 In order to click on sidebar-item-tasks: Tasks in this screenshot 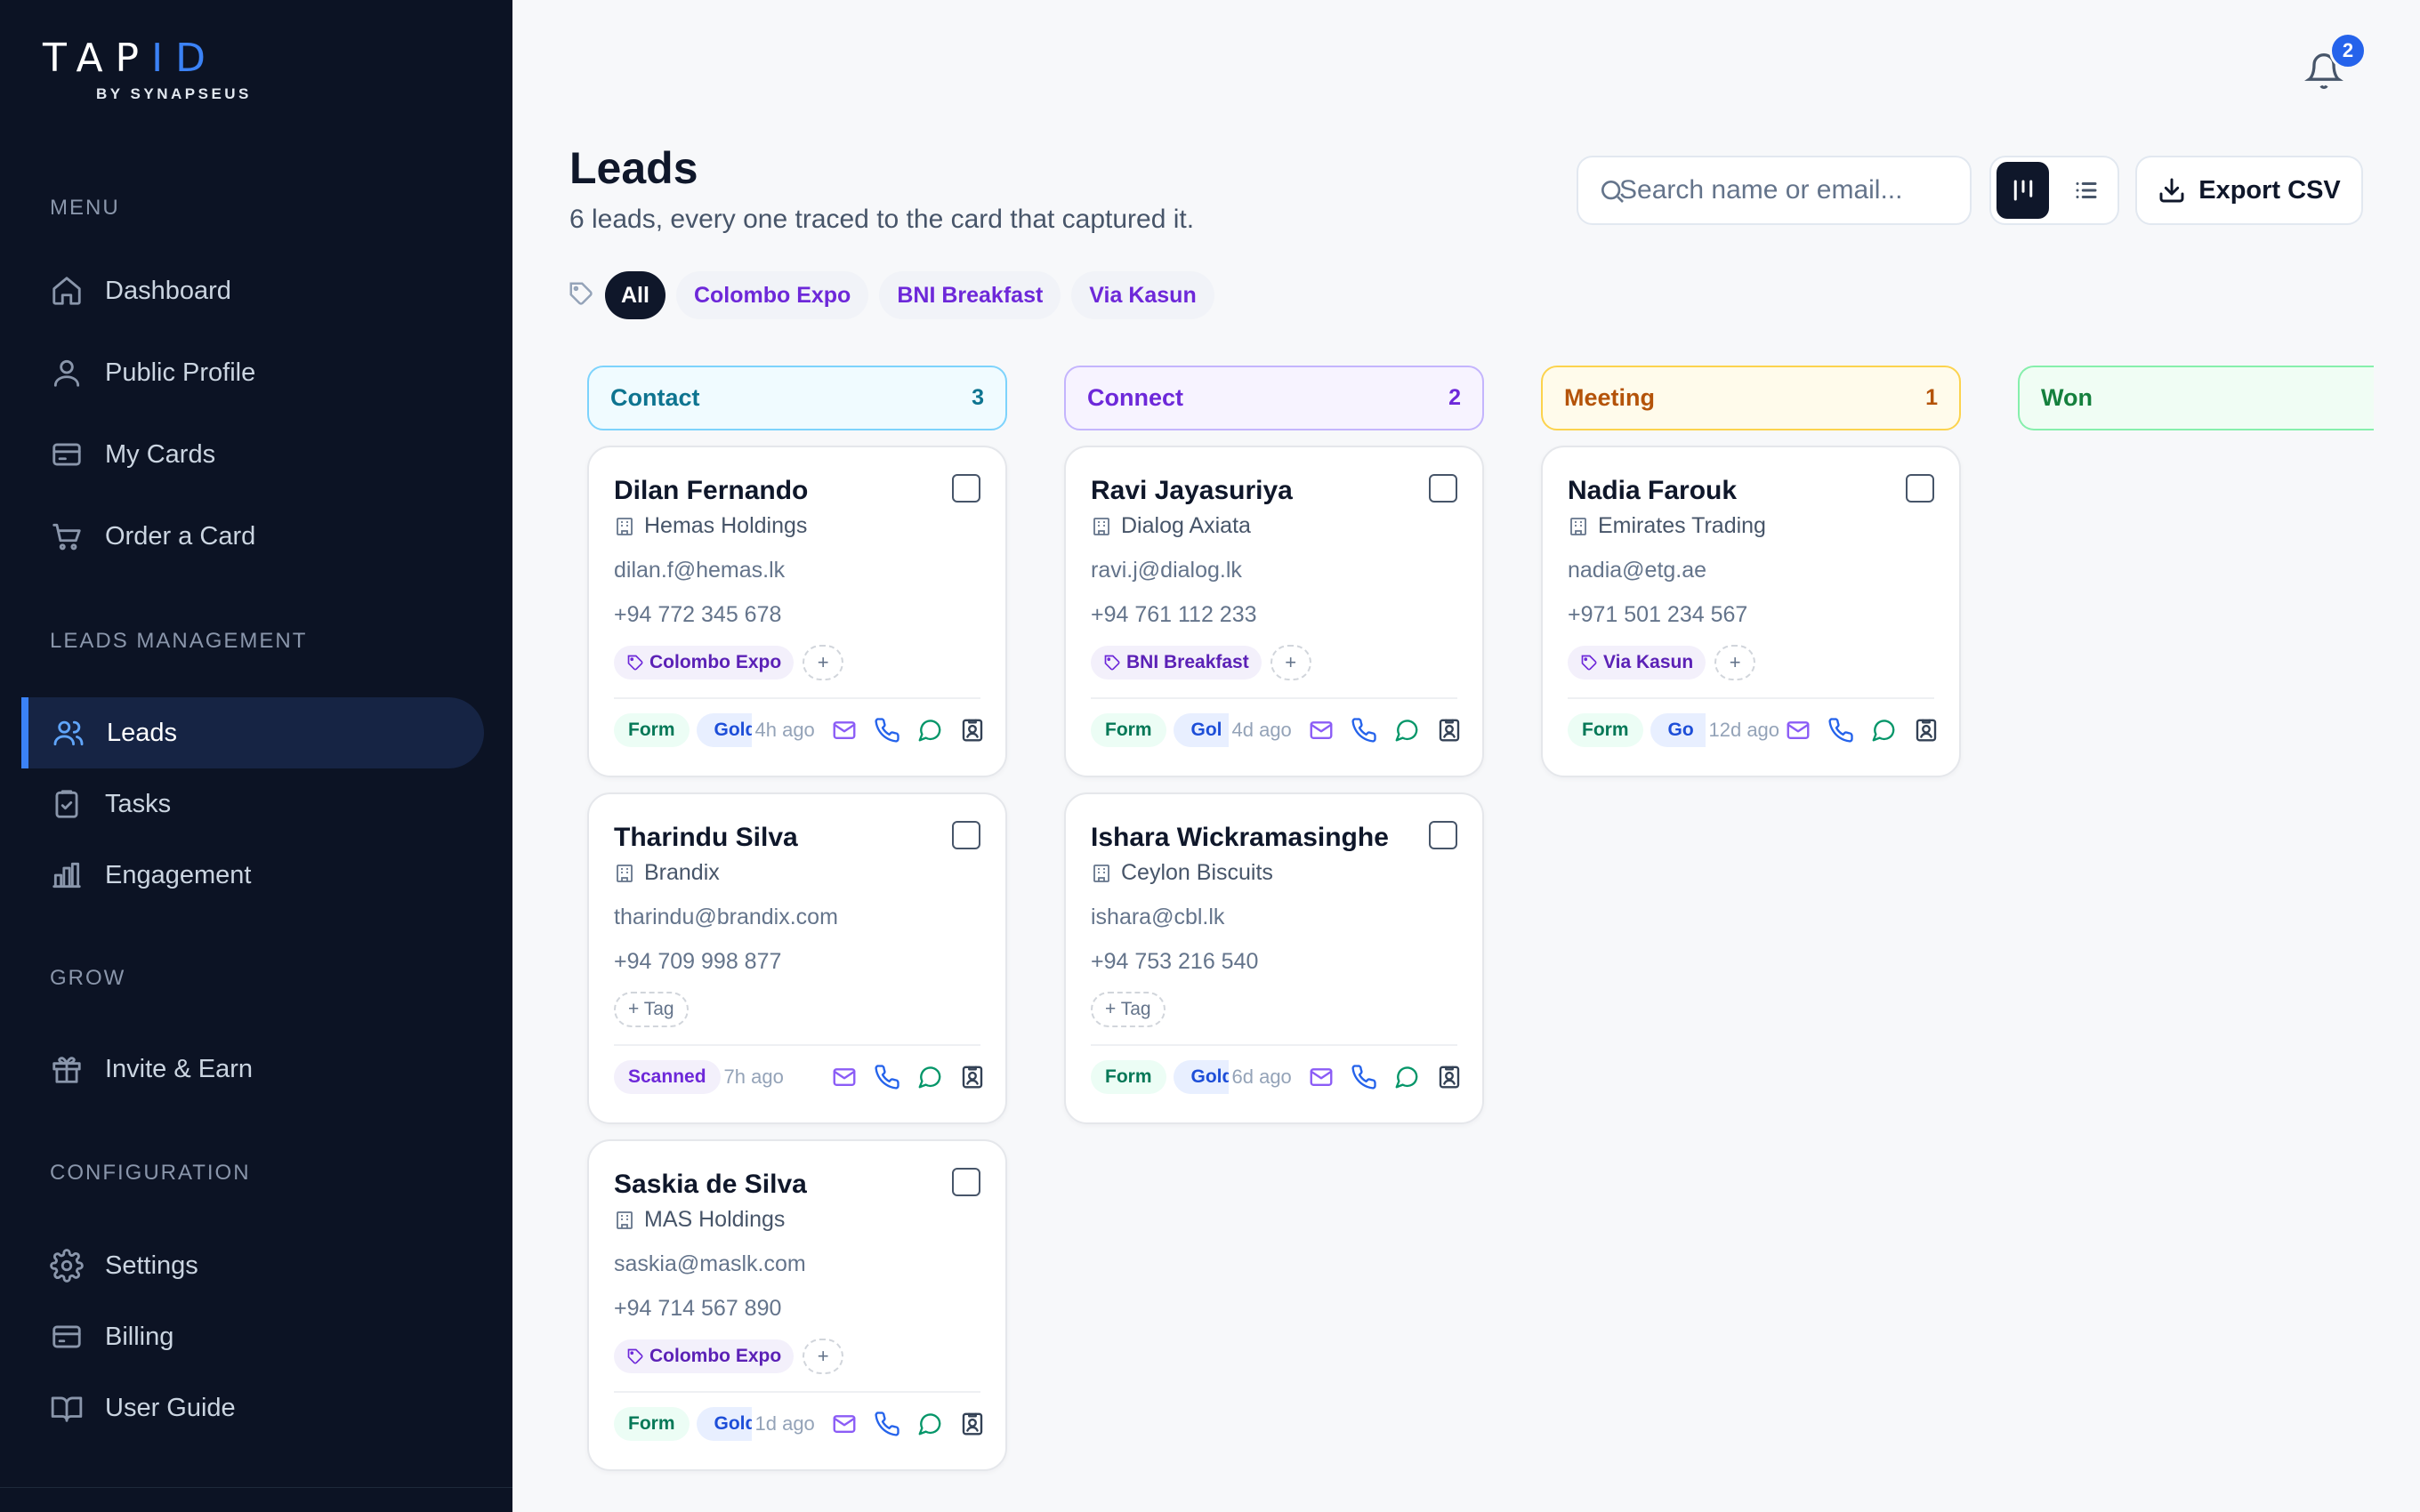, I will do `click(252, 804)`.